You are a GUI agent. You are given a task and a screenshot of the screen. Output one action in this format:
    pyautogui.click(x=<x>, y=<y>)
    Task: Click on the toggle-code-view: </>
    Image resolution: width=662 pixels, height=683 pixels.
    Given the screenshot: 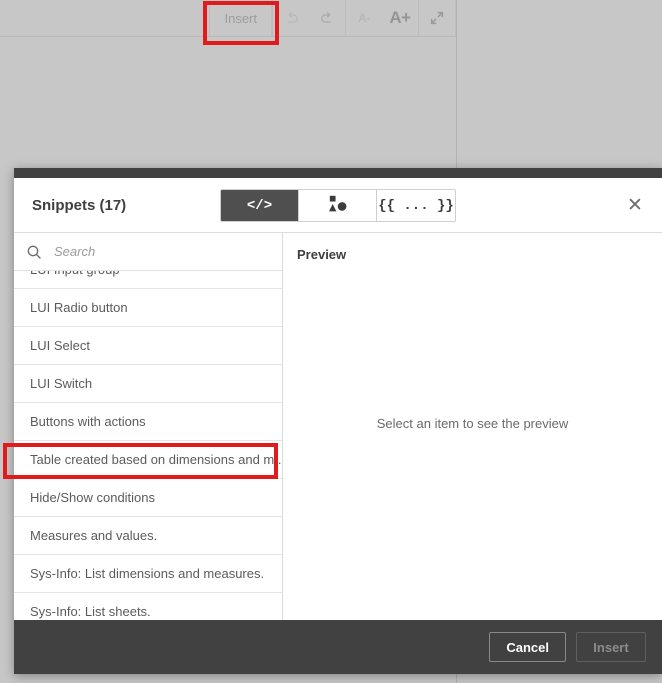 What is the action you would take?
    pyautogui.click(x=260, y=205)
    